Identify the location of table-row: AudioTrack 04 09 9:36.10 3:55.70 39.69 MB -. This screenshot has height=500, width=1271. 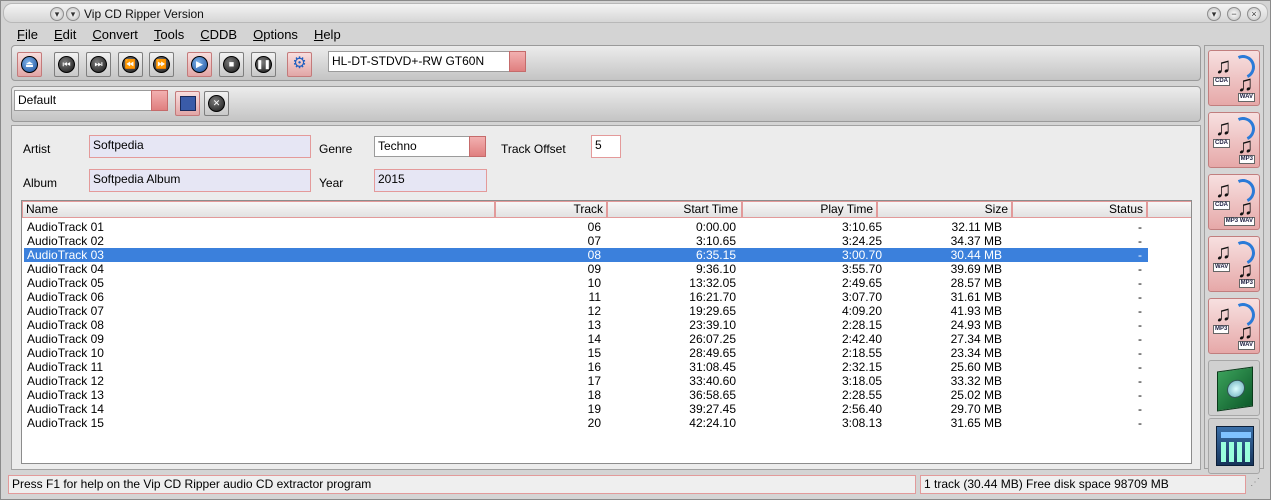
(586, 269).